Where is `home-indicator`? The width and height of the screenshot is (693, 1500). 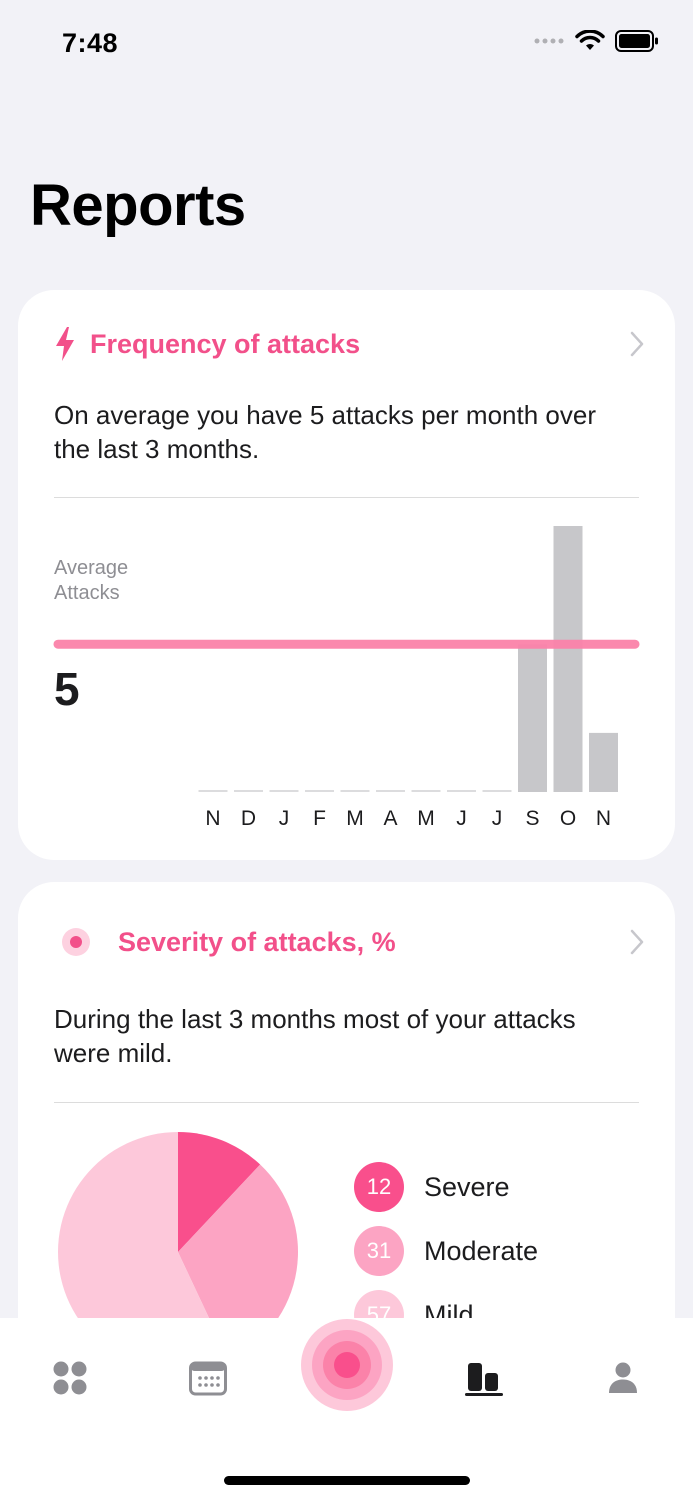 home-indicator is located at coordinates (347, 1480).